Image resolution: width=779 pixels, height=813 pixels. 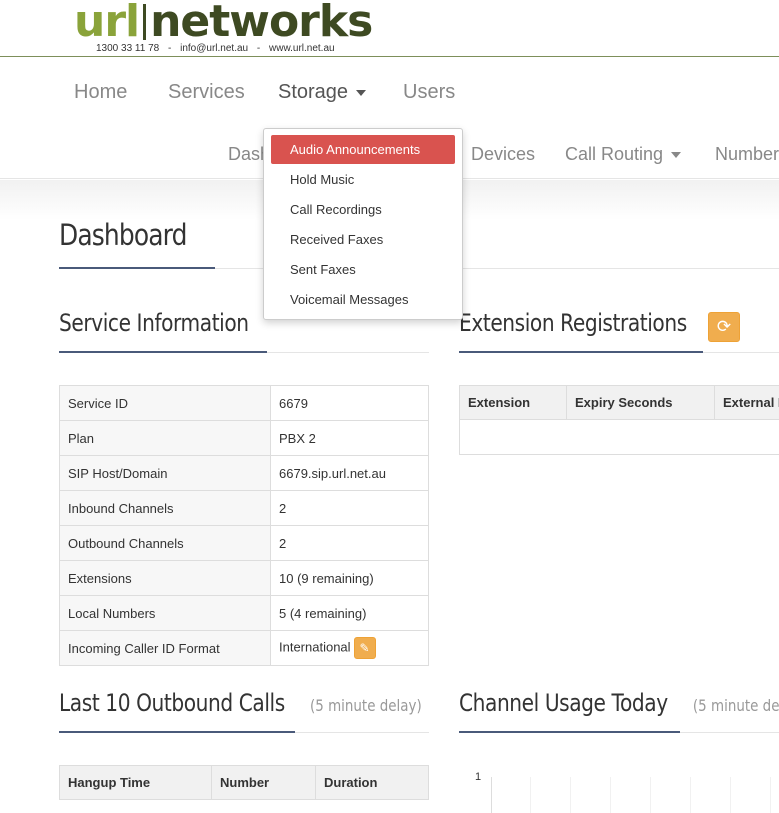 I want to click on table-row: Service ID 6679, so click(x=244, y=403).